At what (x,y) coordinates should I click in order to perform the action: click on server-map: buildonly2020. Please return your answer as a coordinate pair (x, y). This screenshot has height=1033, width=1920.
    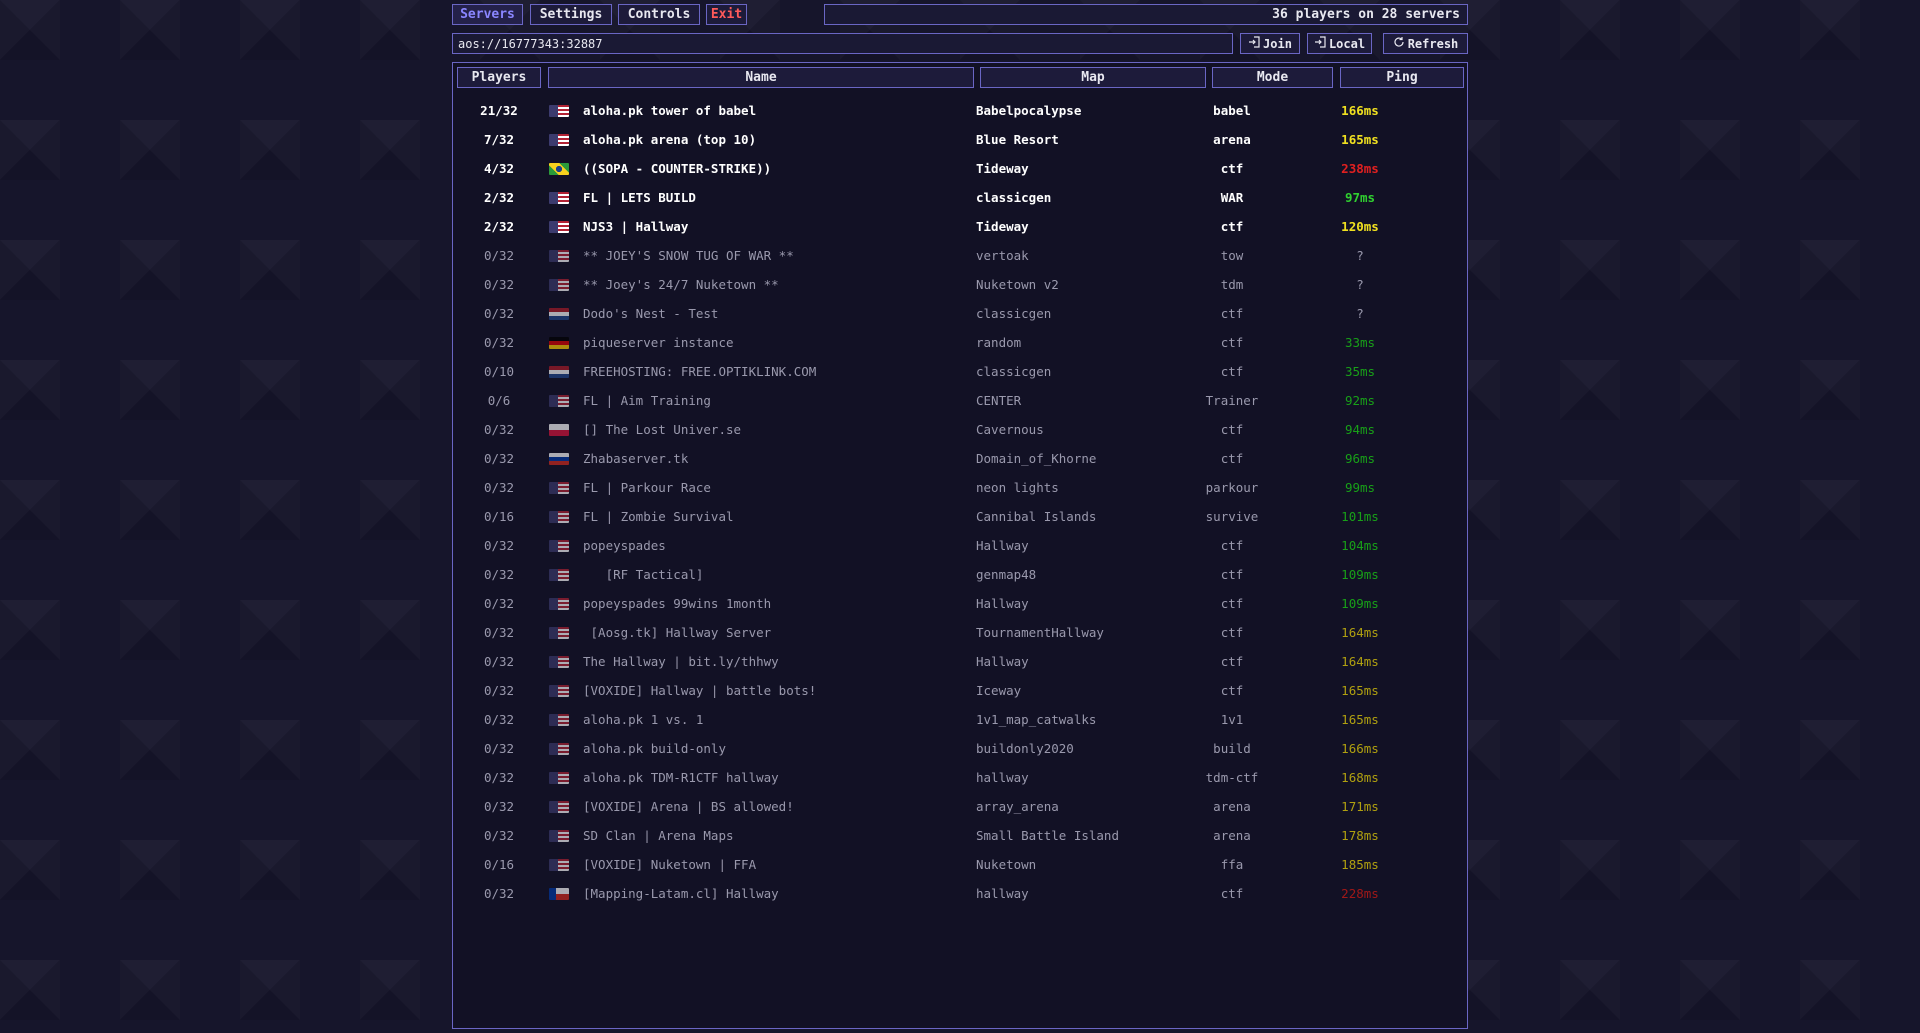
    Looking at the image, I should click on (1025, 748).